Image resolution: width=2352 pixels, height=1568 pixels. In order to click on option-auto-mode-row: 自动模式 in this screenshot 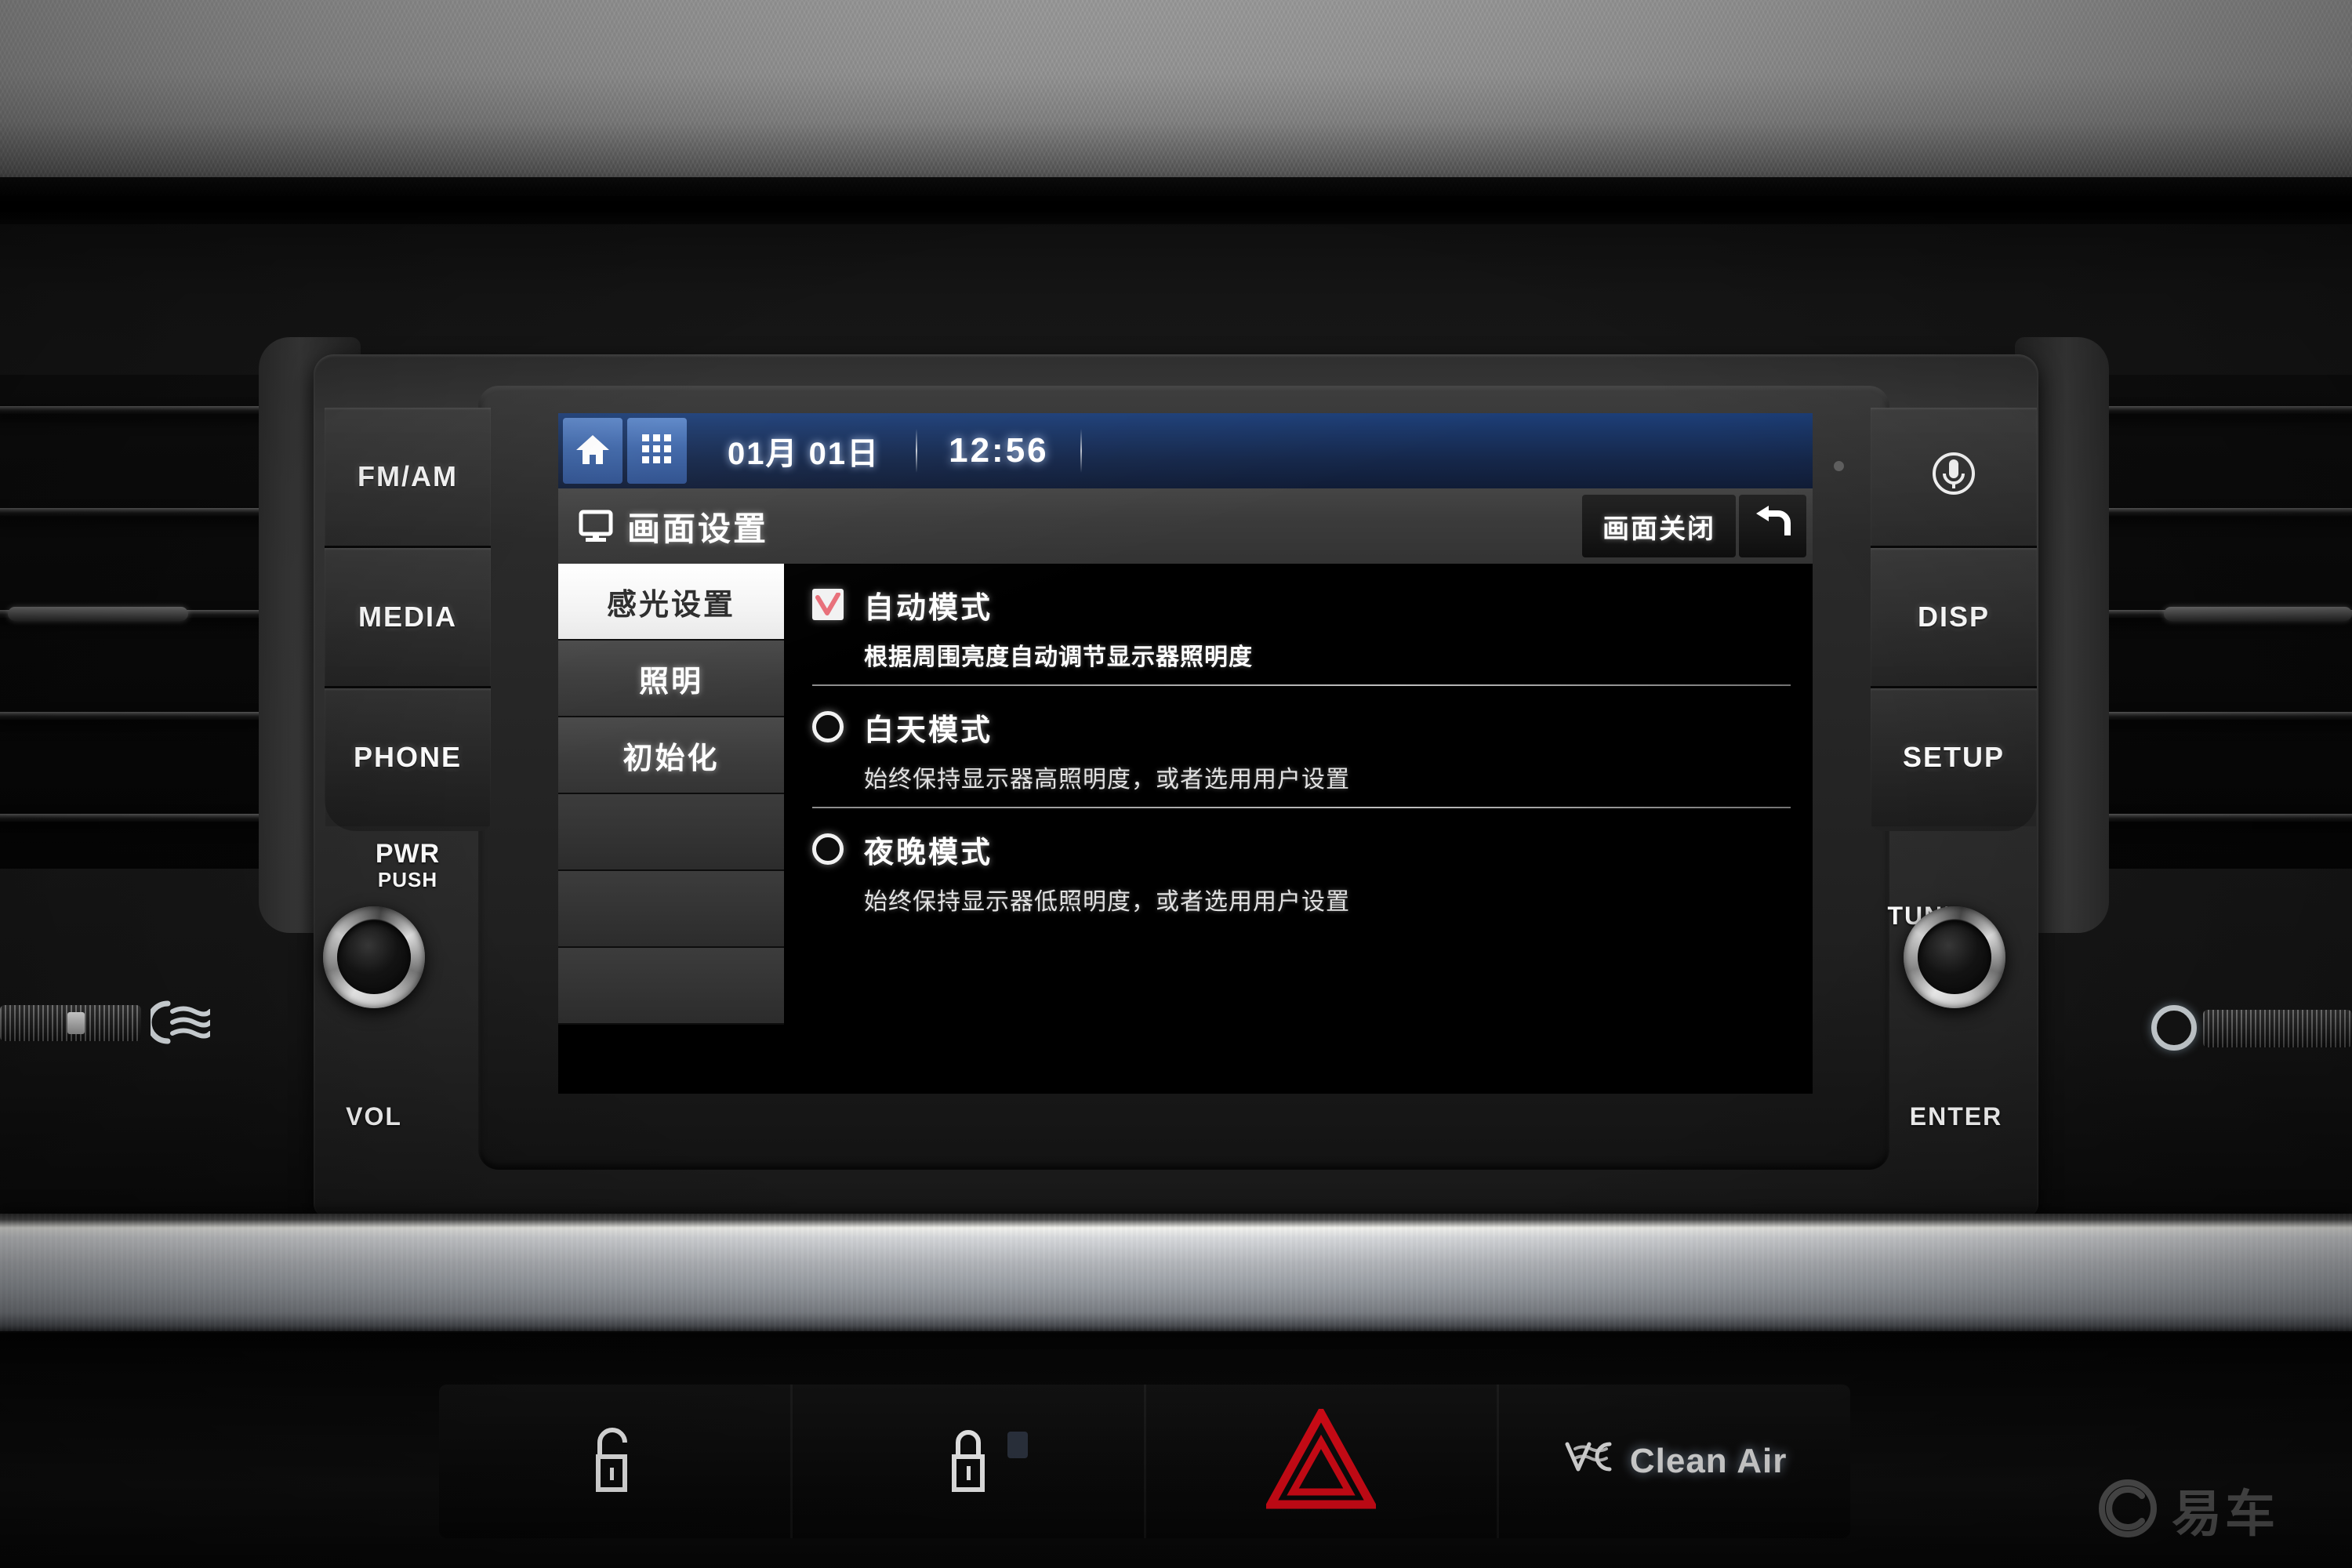, I will do `click(1301, 604)`.